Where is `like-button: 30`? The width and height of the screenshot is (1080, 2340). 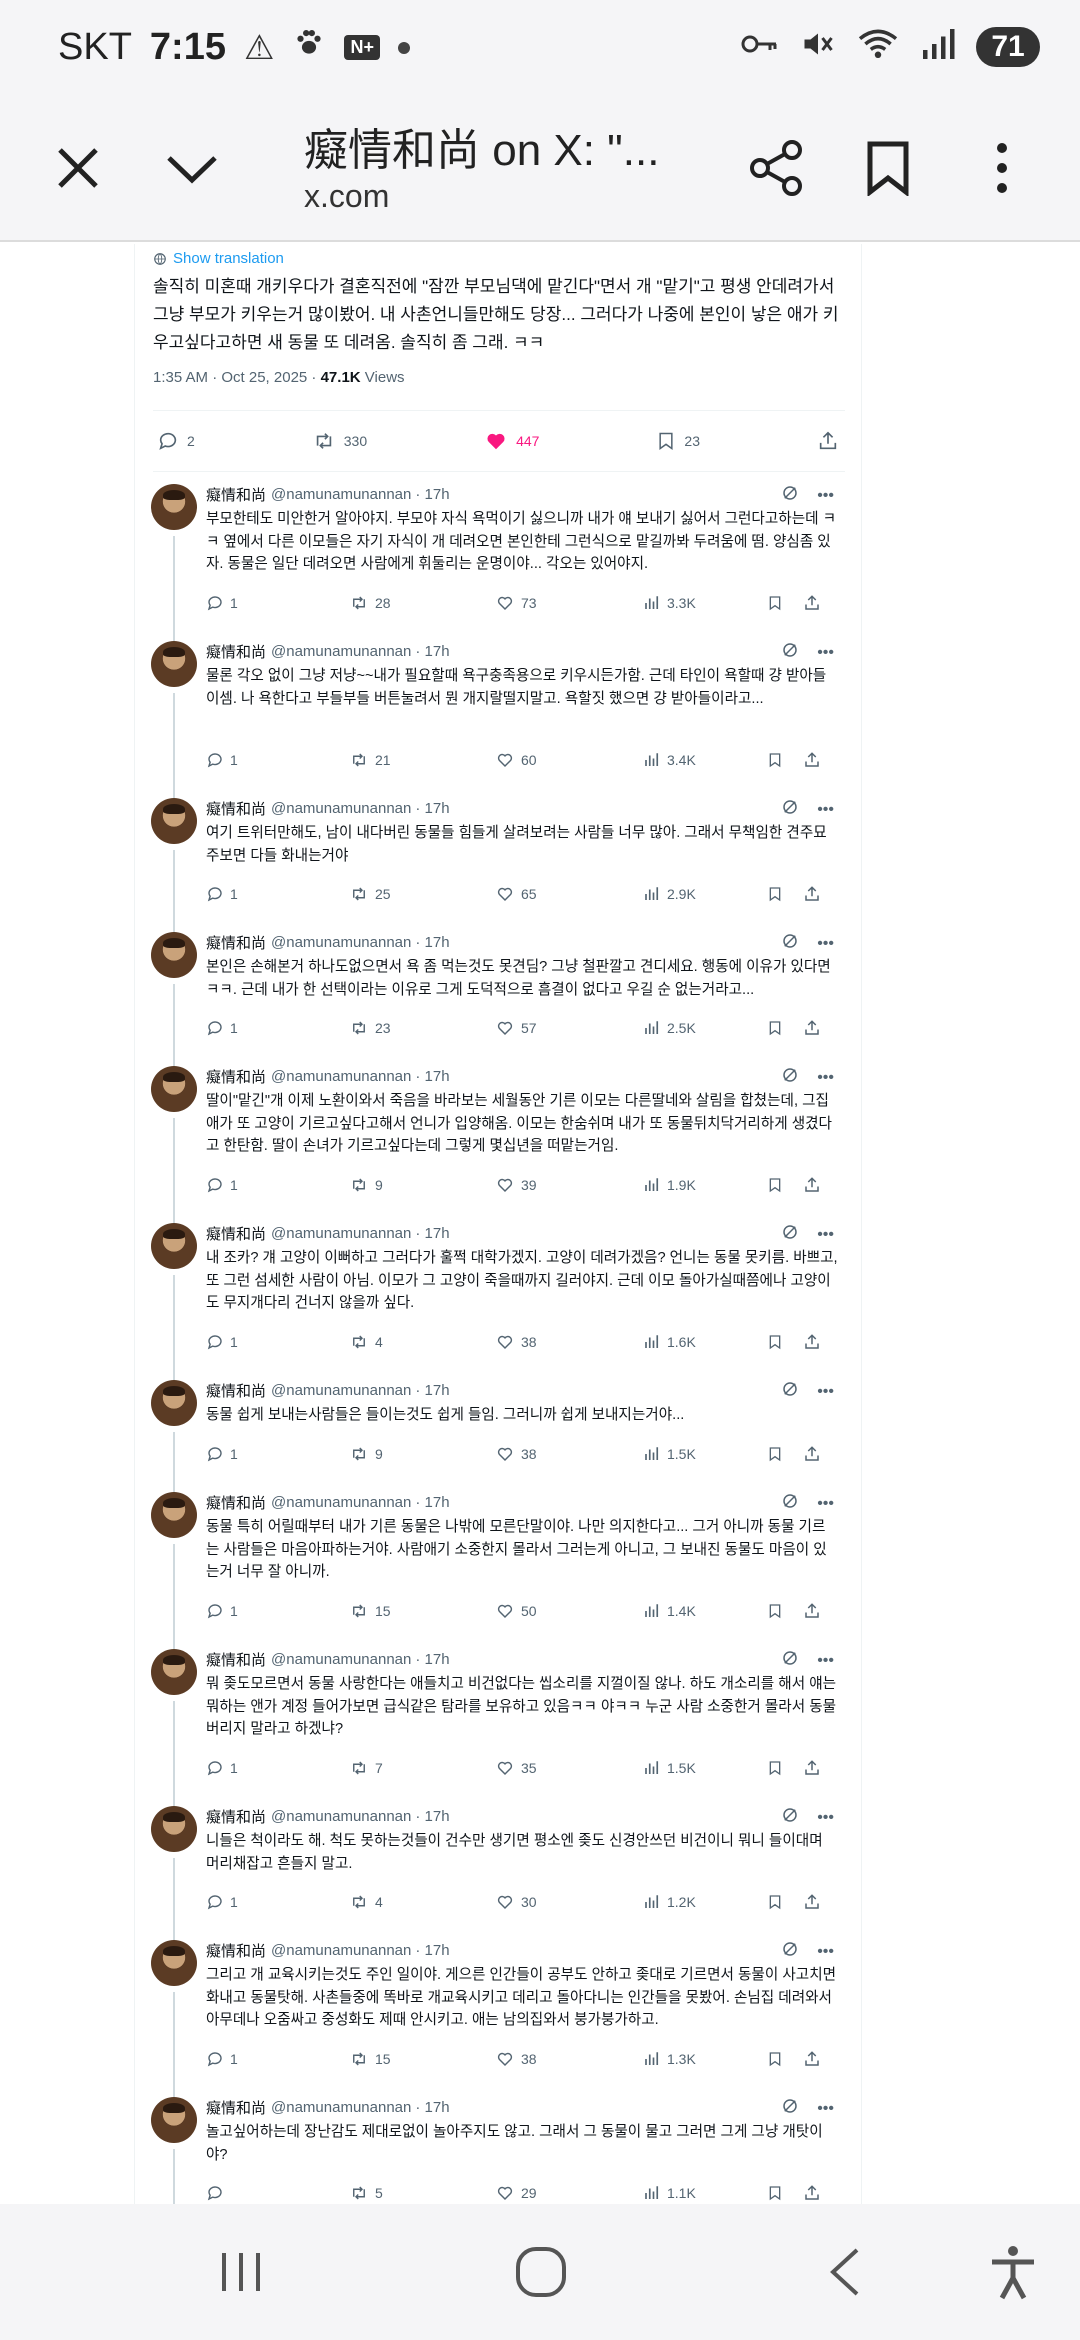 like-button: 30 is located at coordinates (569, 1902).